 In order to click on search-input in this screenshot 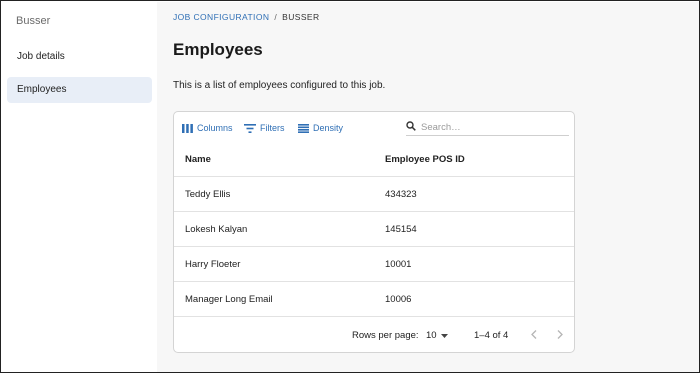, I will do `click(488, 127)`.